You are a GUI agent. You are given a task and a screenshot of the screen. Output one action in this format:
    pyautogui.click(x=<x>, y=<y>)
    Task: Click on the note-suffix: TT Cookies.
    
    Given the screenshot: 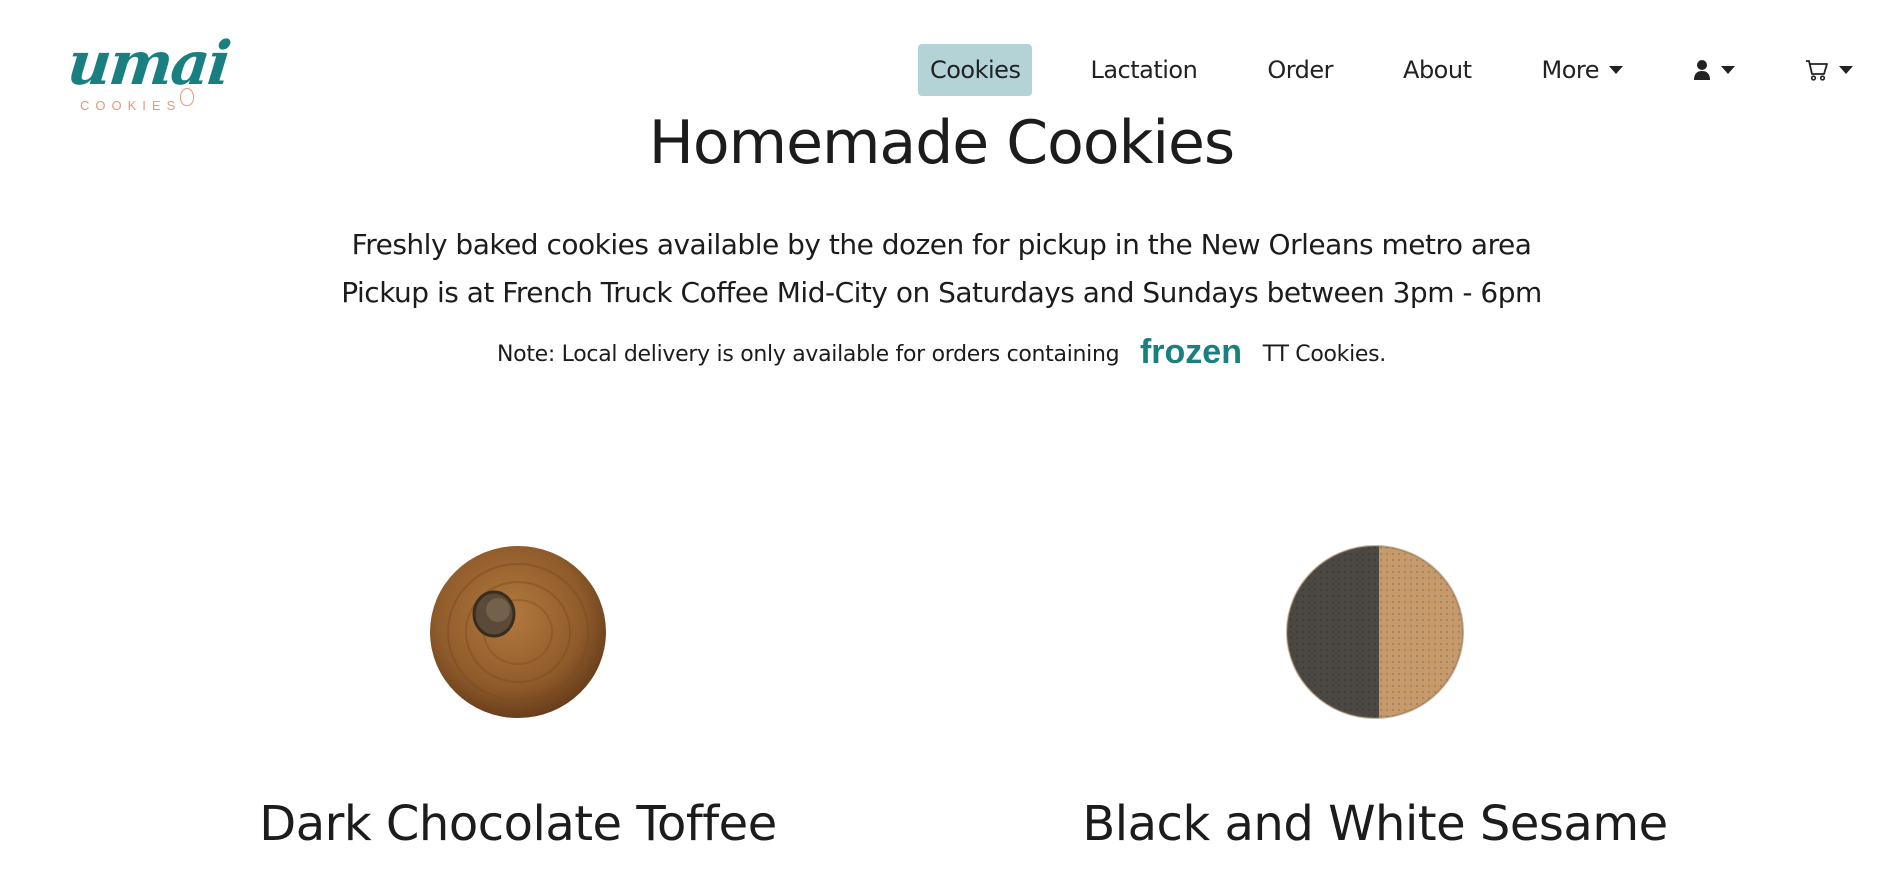 What is the action you would take?
    pyautogui.click(x=1324, y=354)
    